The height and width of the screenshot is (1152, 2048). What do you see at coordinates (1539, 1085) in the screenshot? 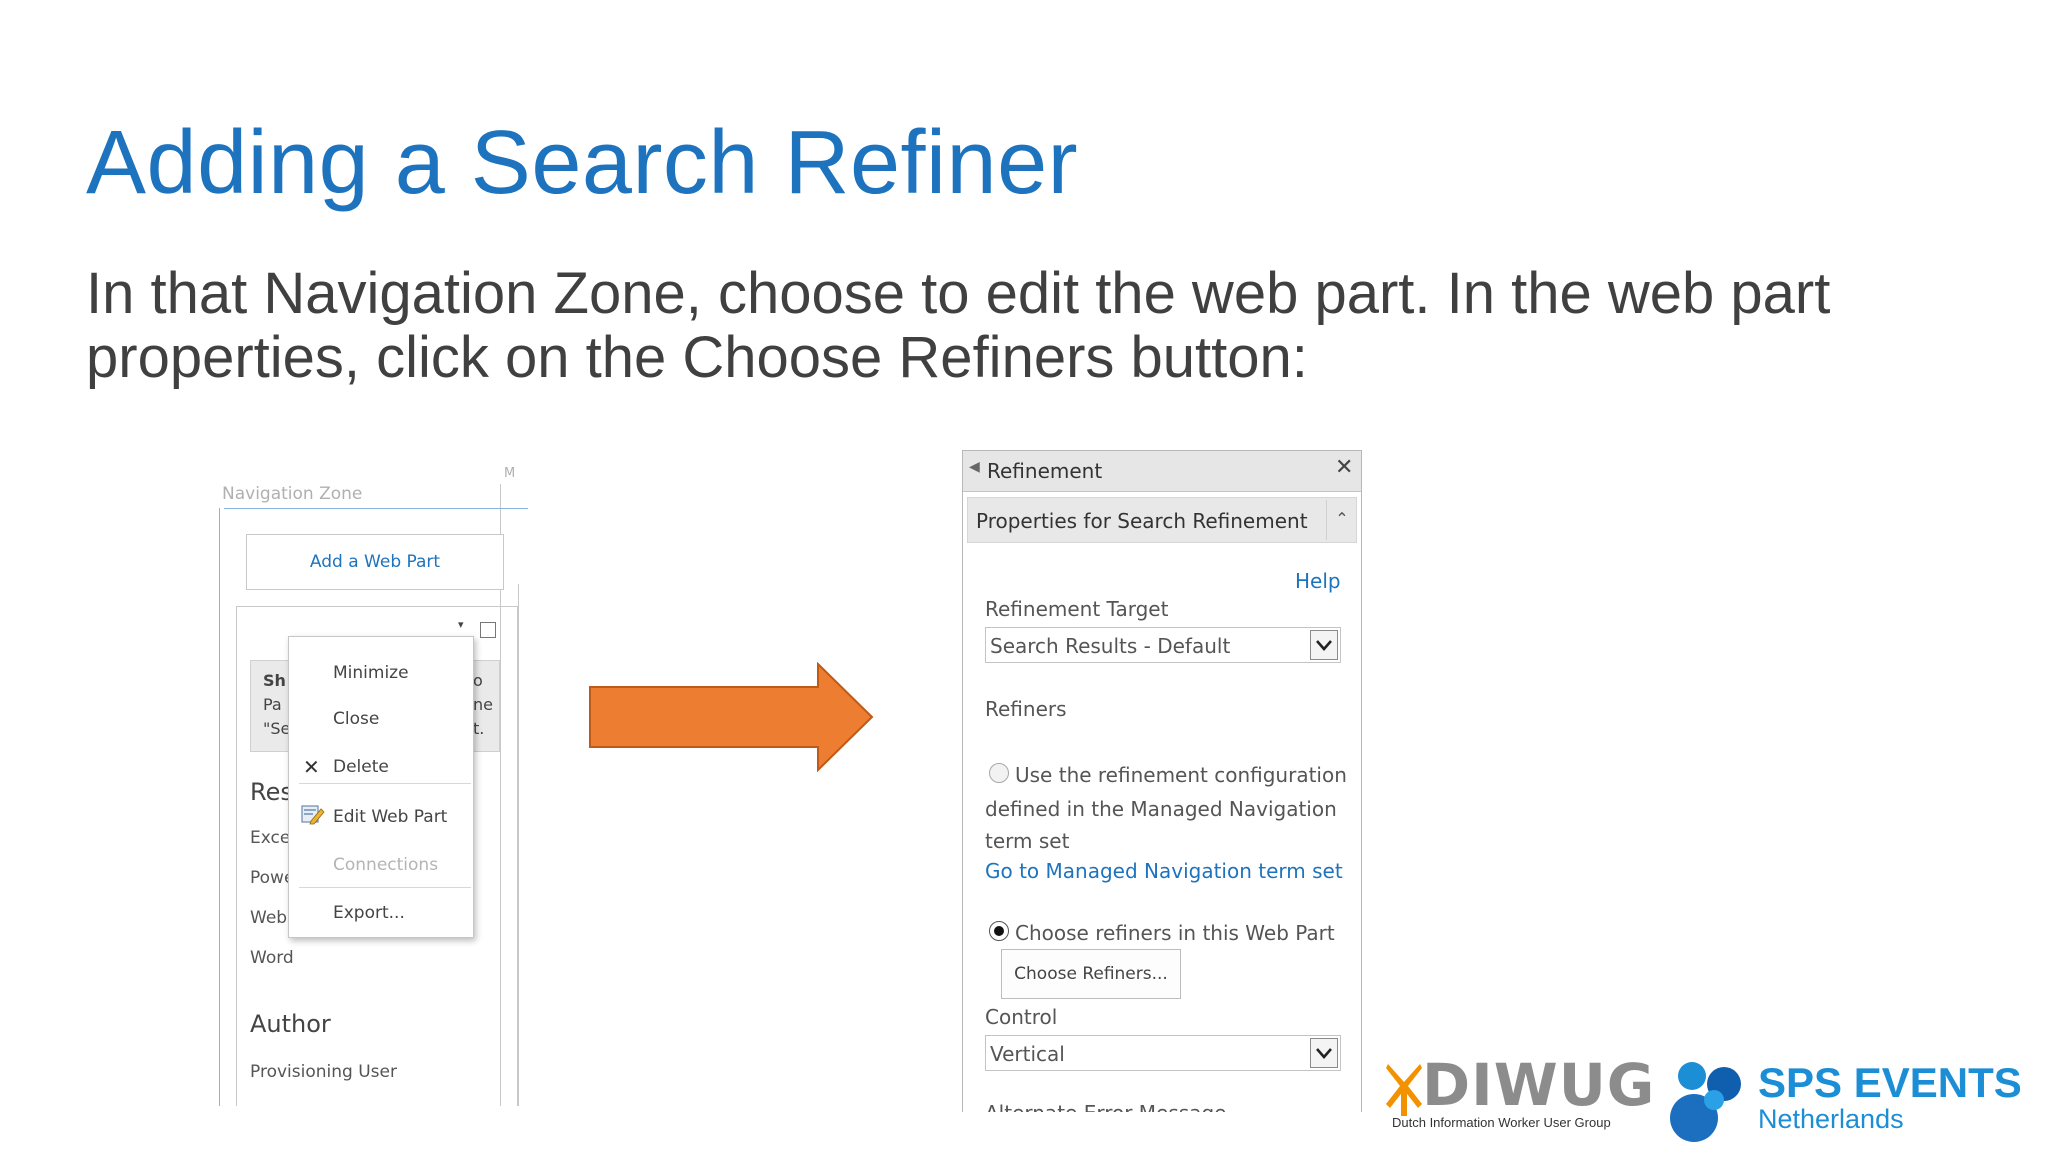
I see `diwug-wordmark: DIWUG` at bounding box center [1539, 1085].